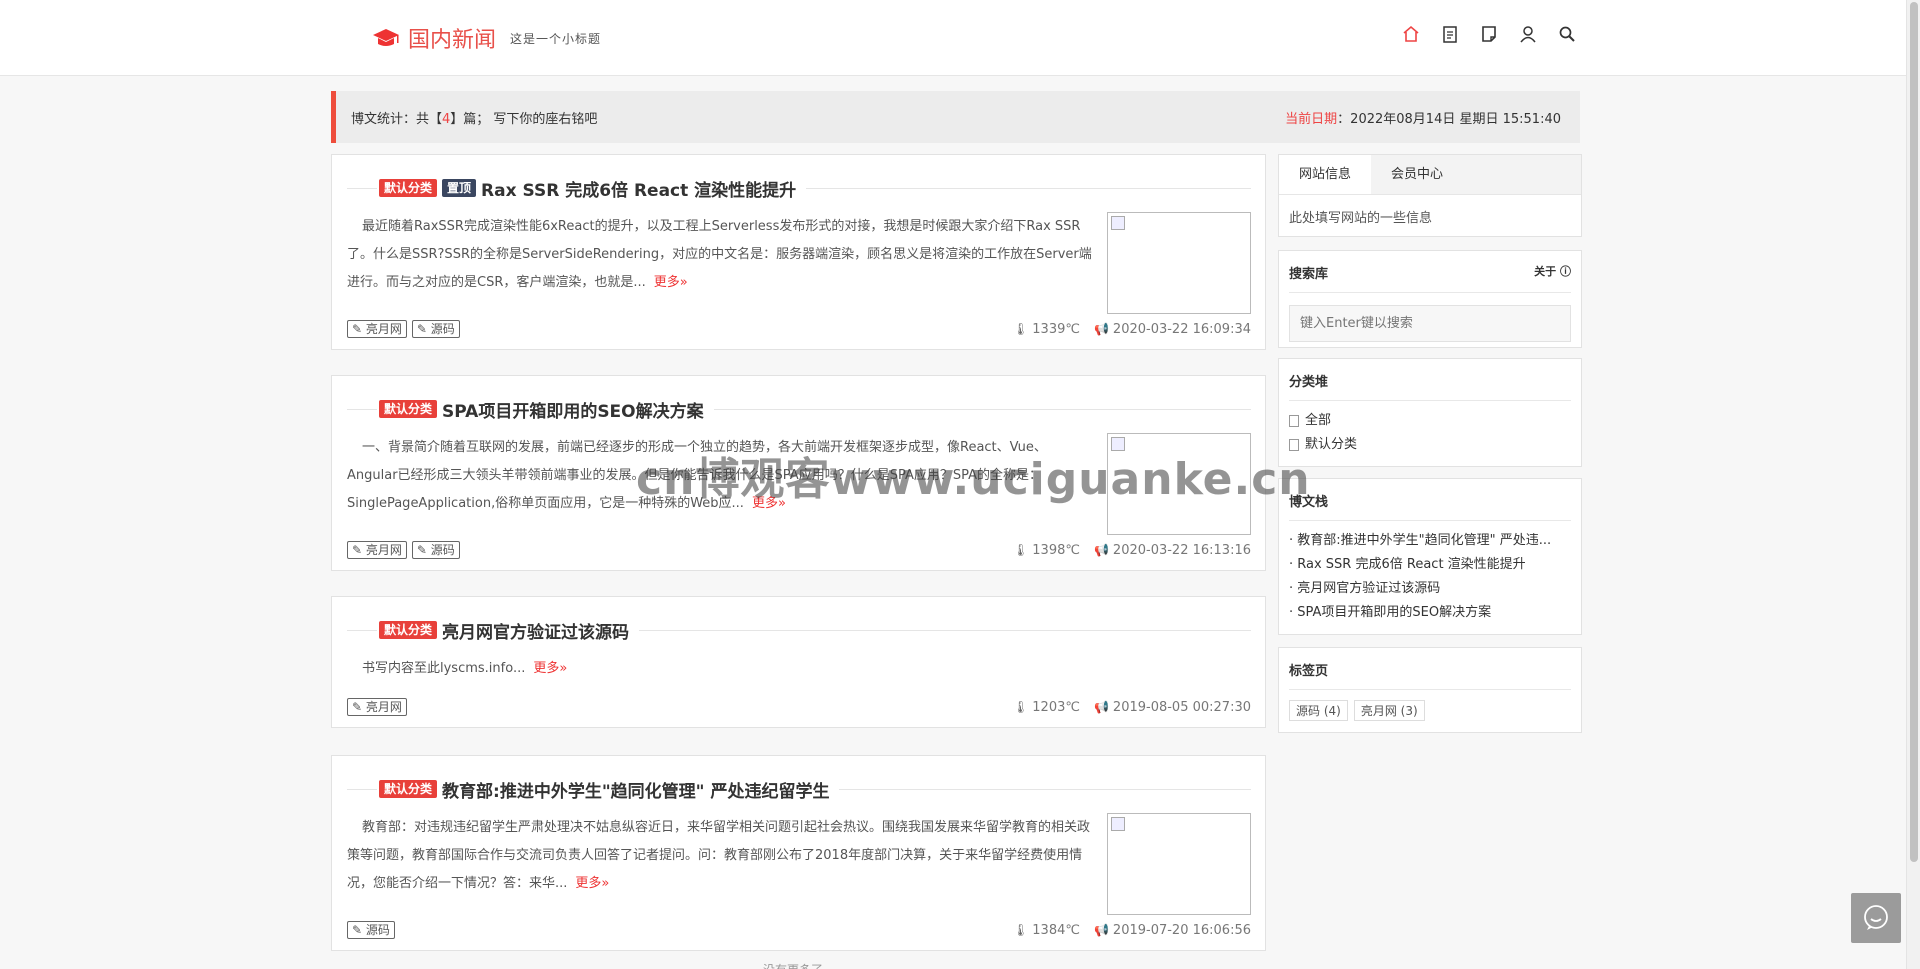  What do you see at coordinates (635, 789) in the screenshot?
I see `post-title: 教育部:推进中外学生"趋同化管理" 严处违纪留学生` at bounding box center [635, 789].